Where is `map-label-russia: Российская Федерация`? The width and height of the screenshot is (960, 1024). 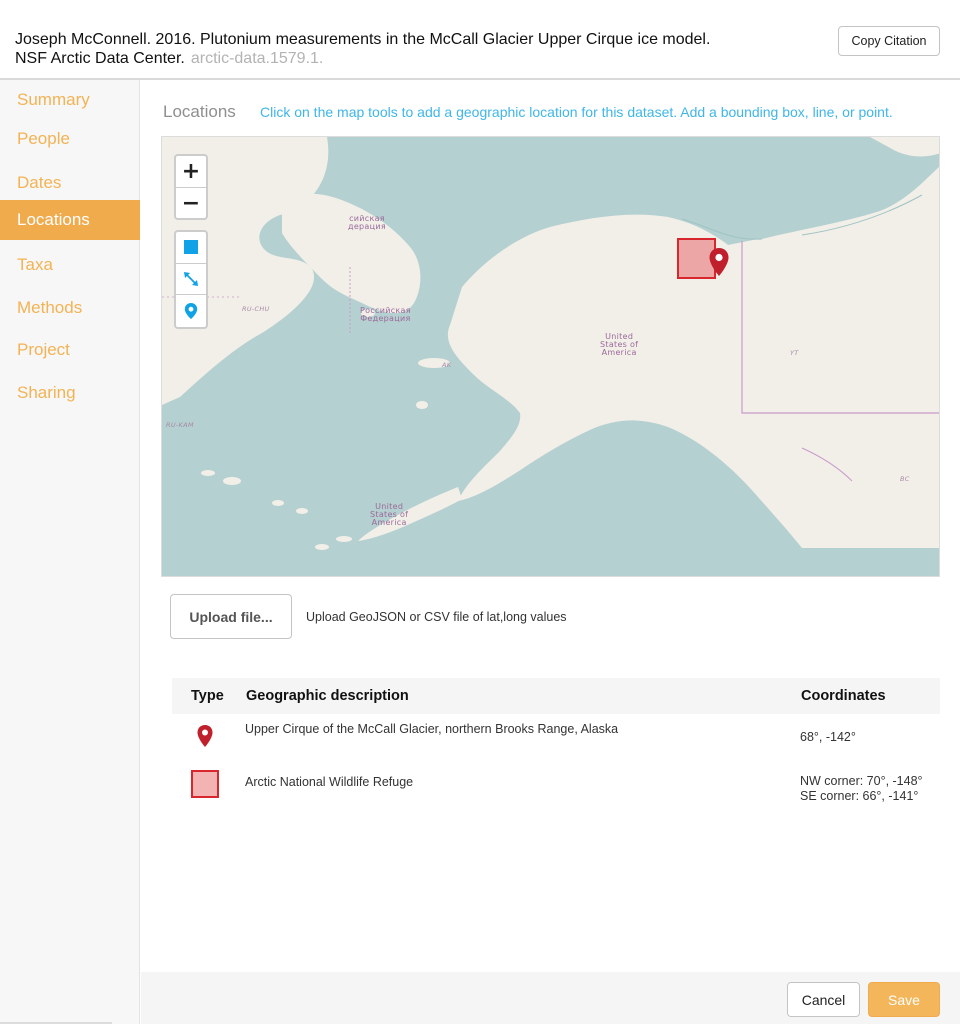
map-label-russia: Российская Федерация is located at coordinates (385, 314).